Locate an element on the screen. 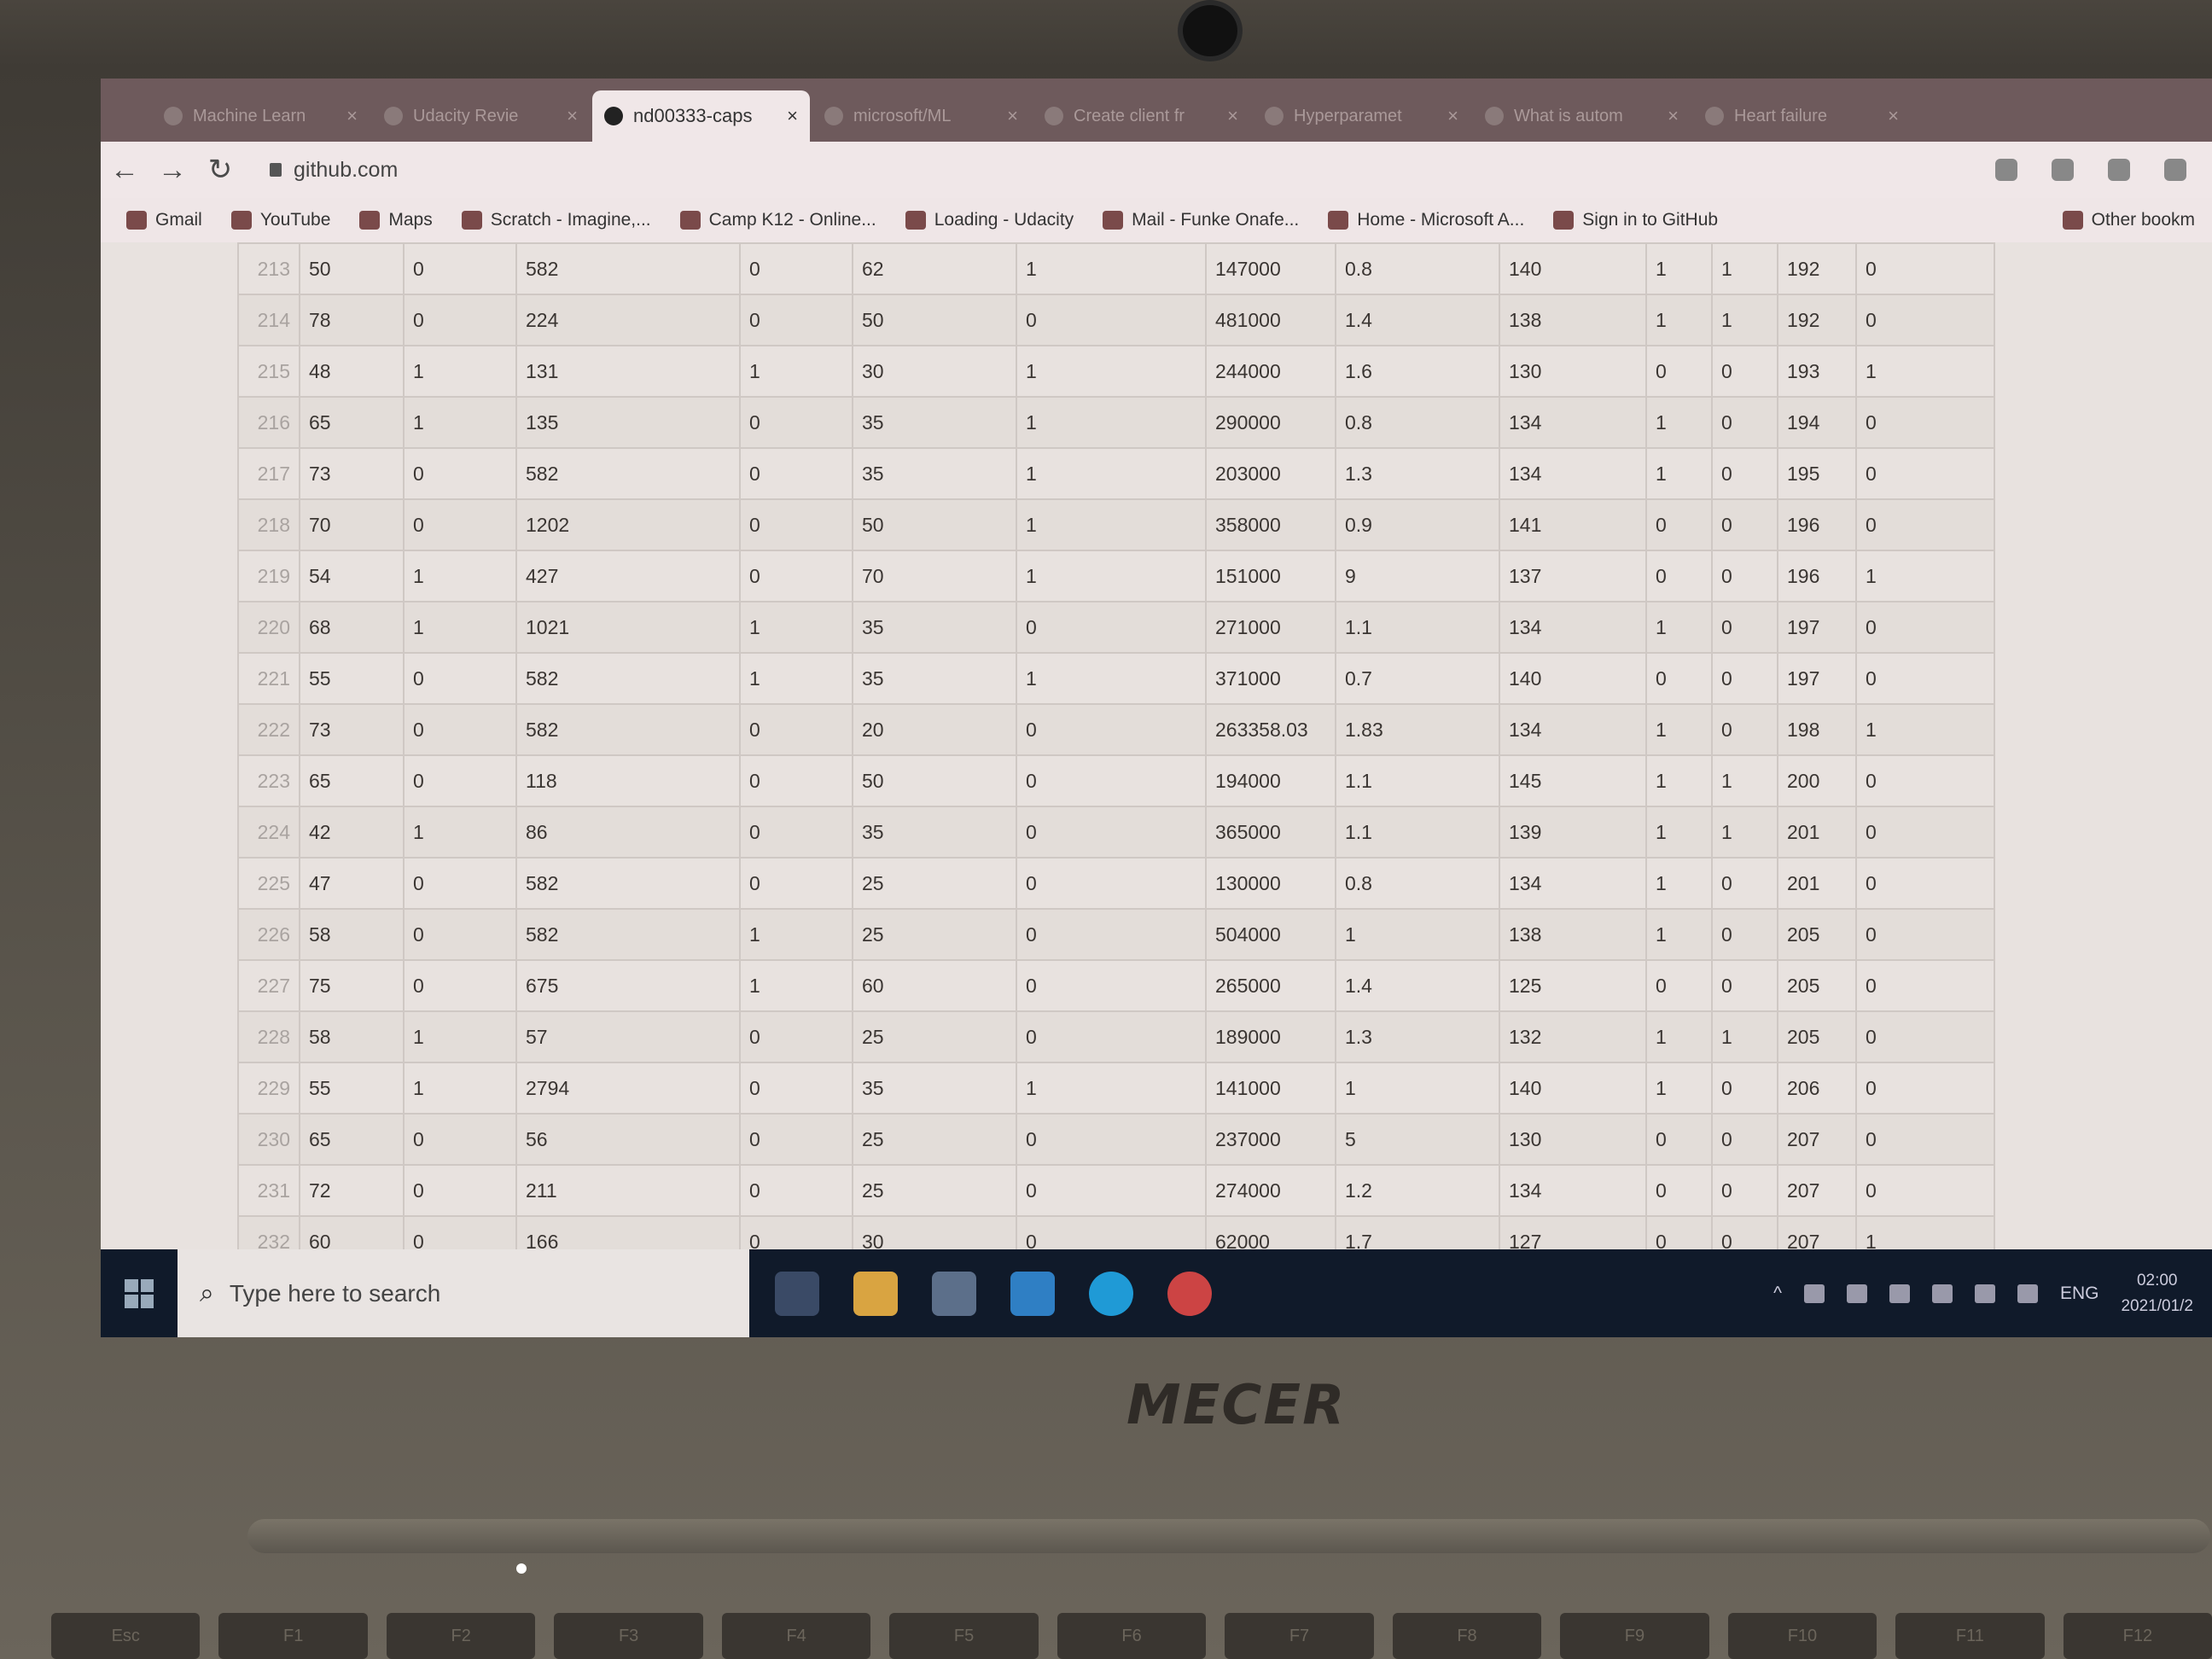 This screenshot has width=2212, height=1659. tab-microsoft-ml: microsoft/ML × is located at coordinates (921, 116).